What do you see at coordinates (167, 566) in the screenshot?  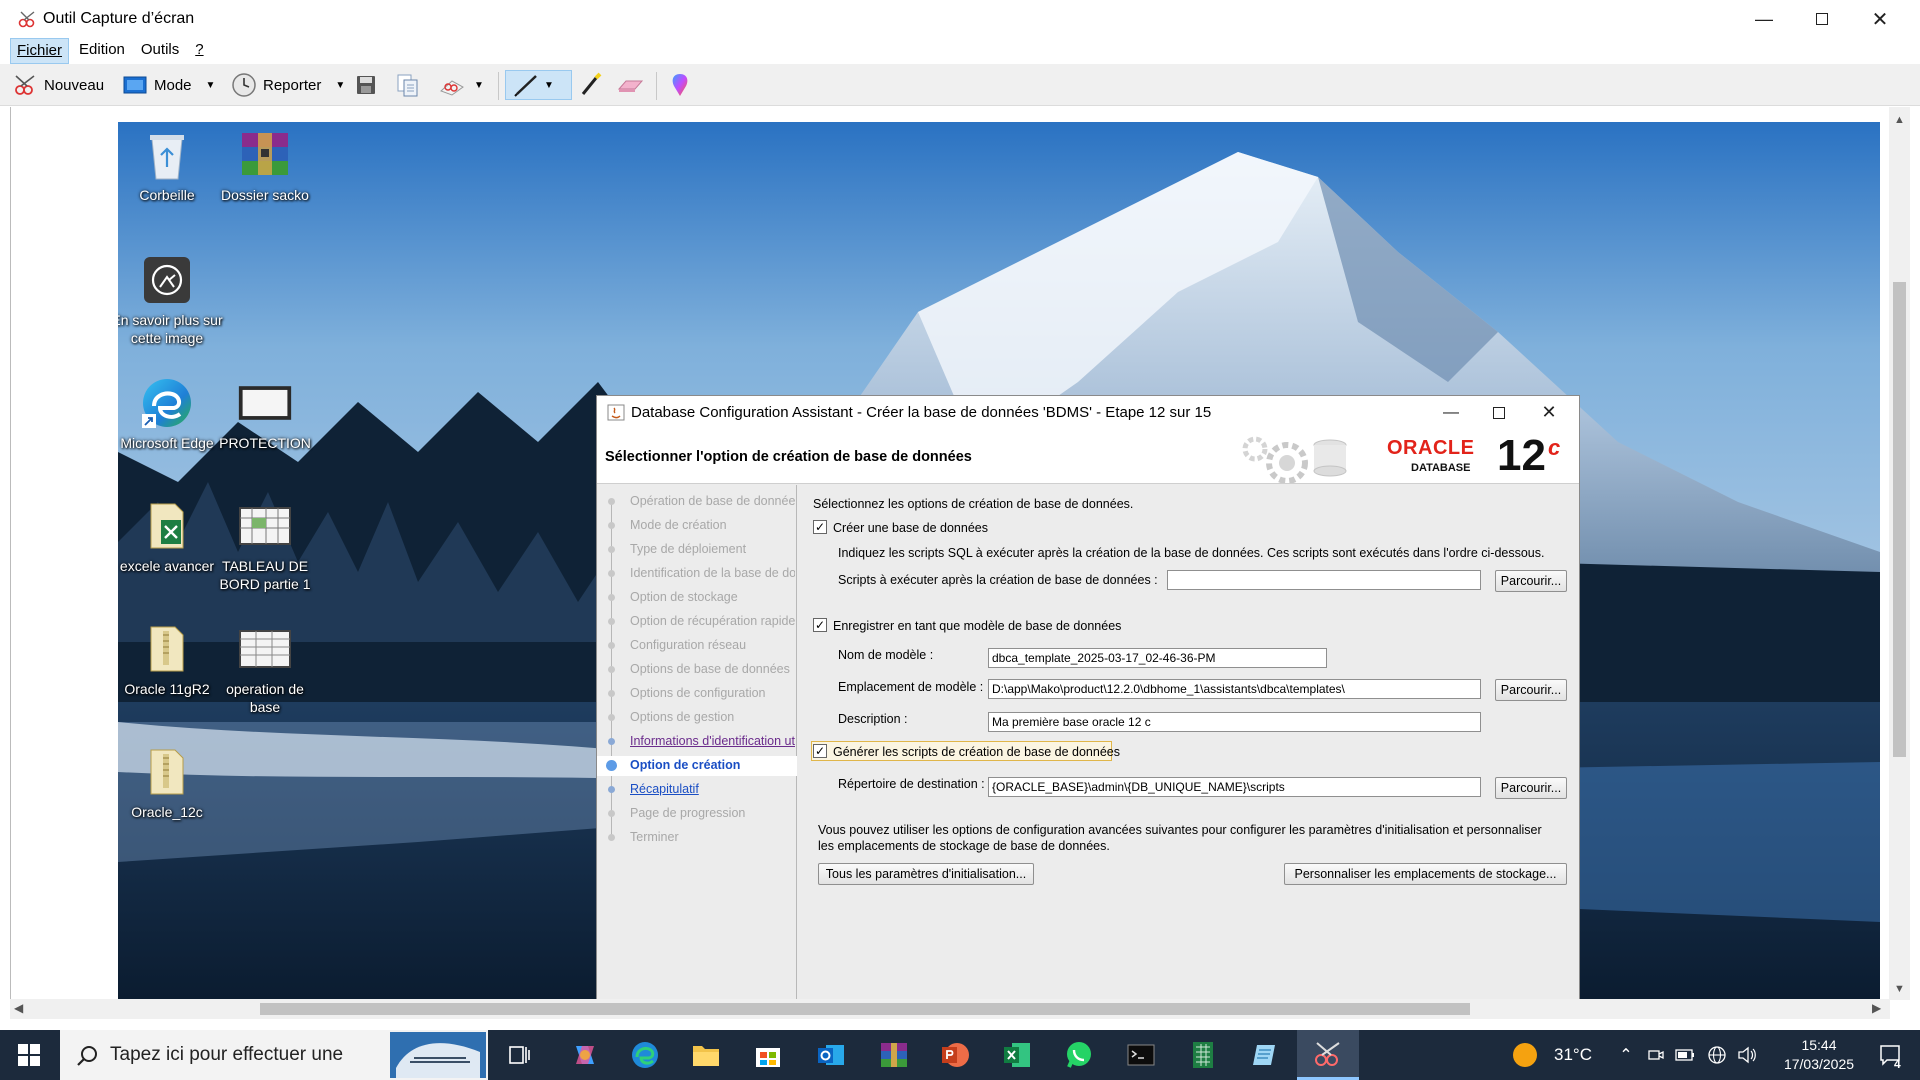 I see `desktop-icon-label: excele avancer` at bounding box center [167, 566].